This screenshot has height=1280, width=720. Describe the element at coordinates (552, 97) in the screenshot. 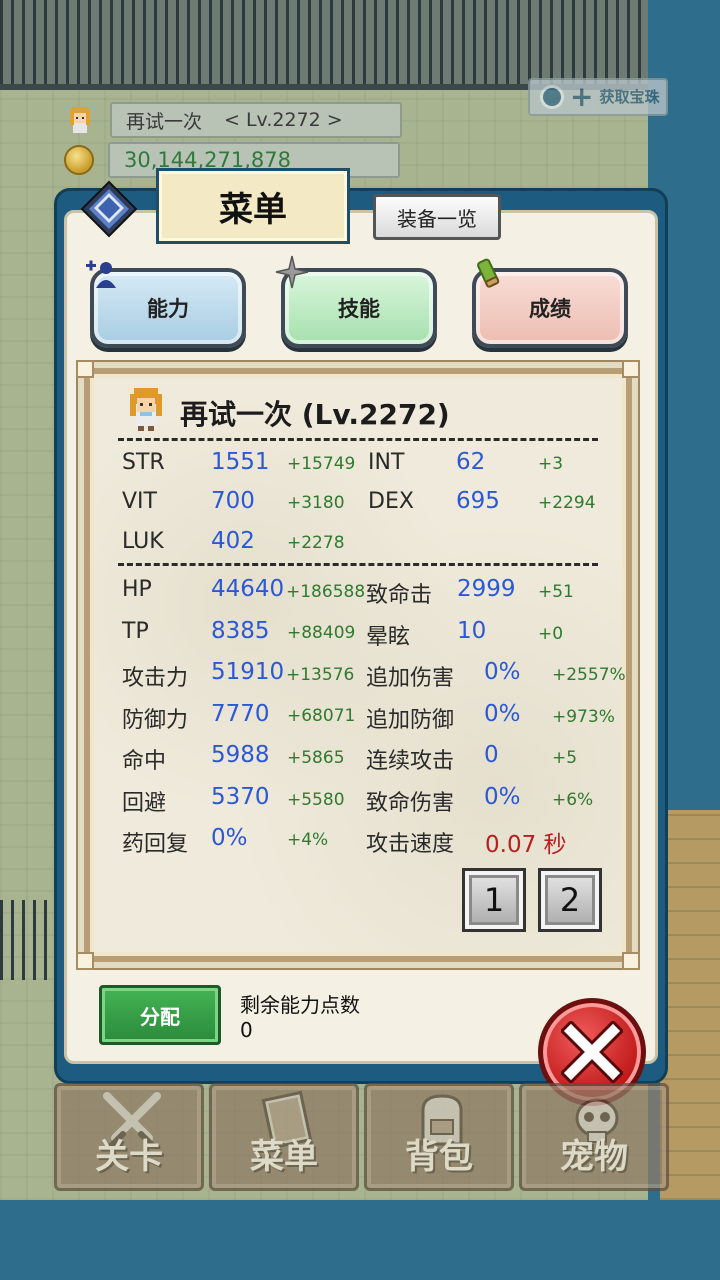

I see `orb-icon` at that location.